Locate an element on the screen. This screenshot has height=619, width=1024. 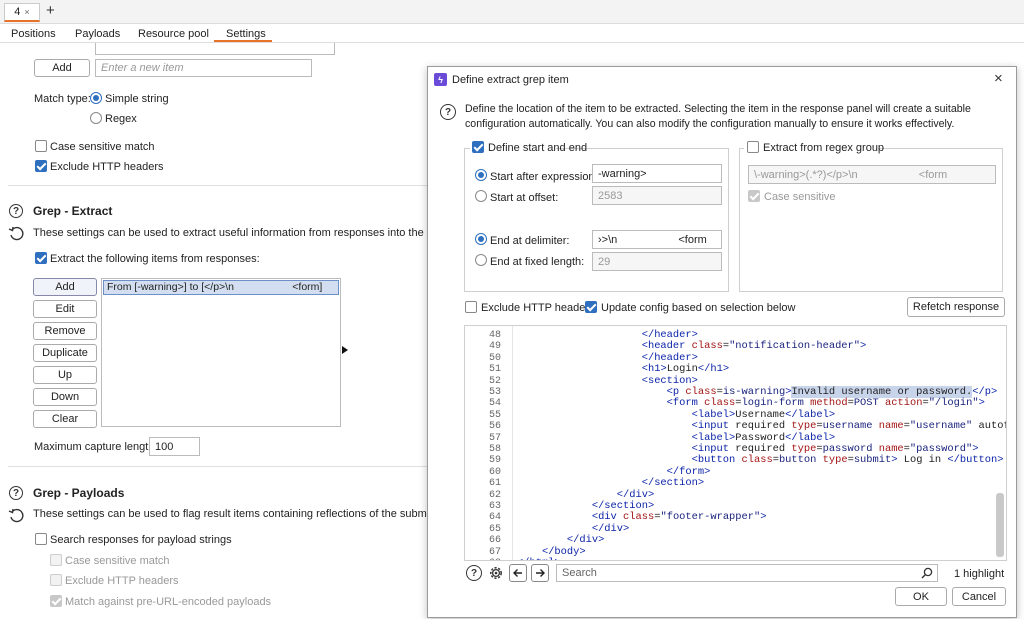
end-fixed-label: End at fixed length: is located at coordinates (537, 262).